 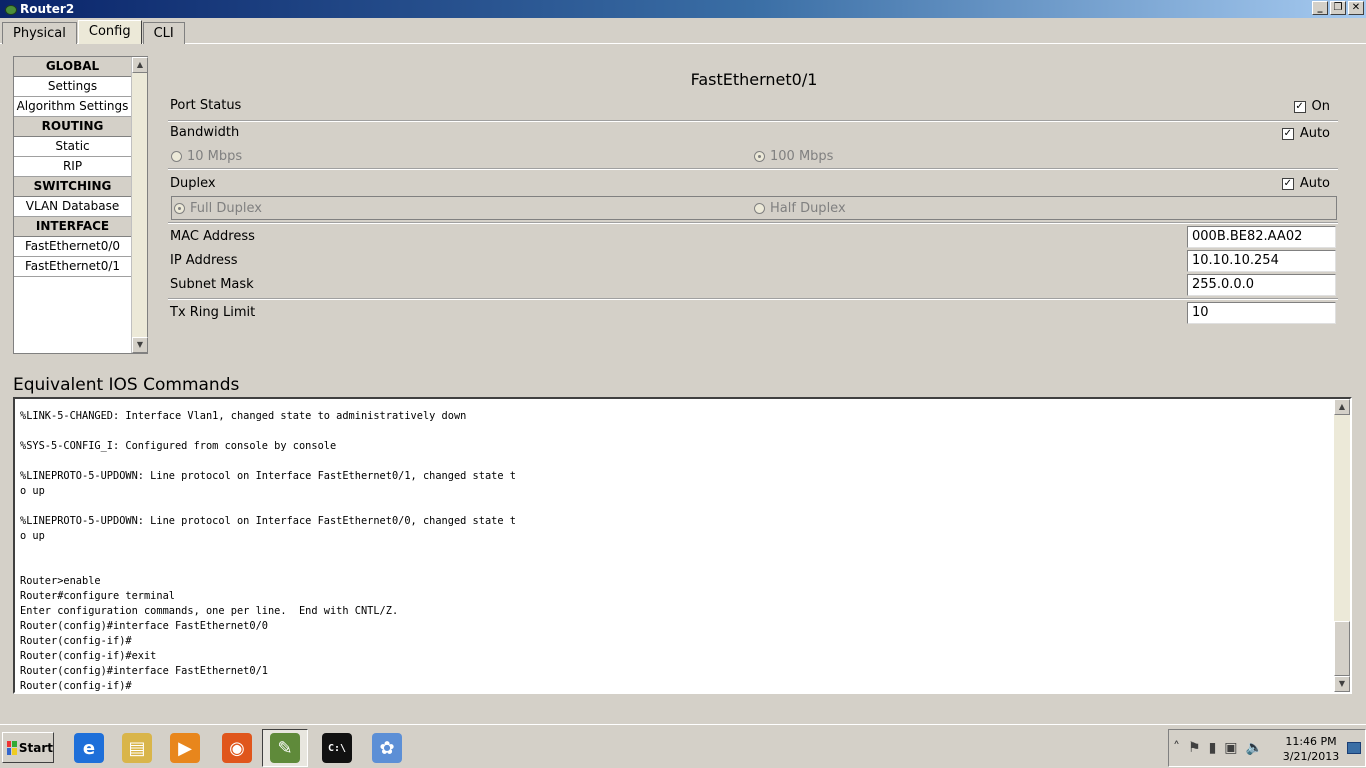 I want to click on command-prompt-icon: C:\, so click(x=337, y=748).